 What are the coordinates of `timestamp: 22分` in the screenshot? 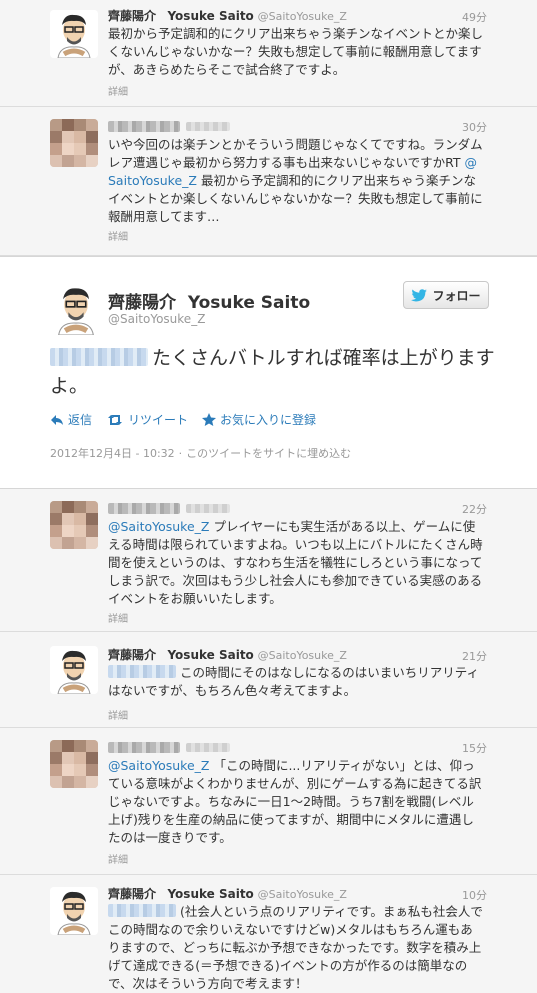 It's located at (474, 509).